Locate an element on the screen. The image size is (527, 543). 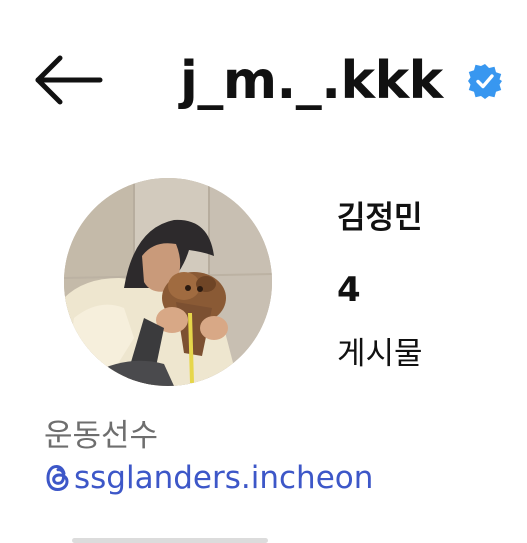
back-button is located at coordinates (68, 80).